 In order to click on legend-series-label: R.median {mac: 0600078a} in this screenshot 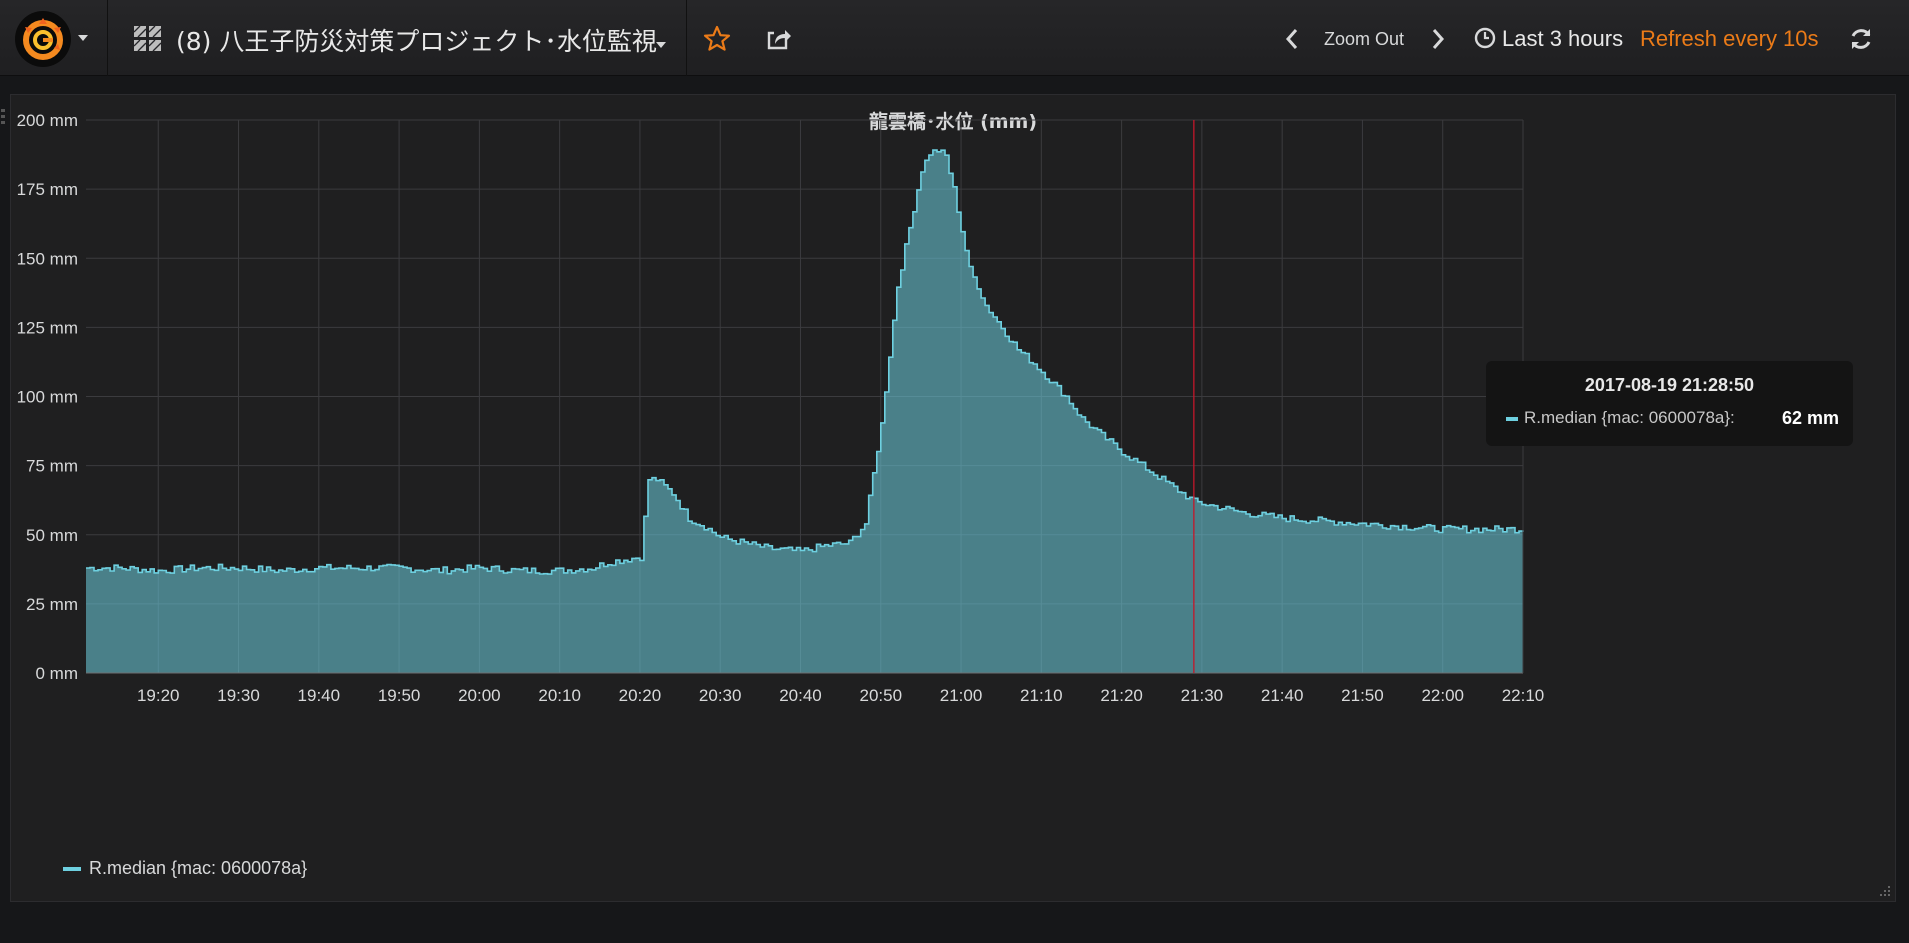, I will do `click(198, 868)`.